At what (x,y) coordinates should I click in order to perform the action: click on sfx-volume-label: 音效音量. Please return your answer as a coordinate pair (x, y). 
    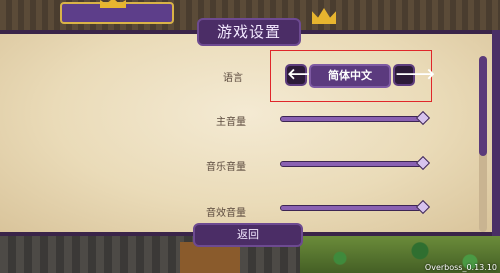
    Looking at the image, I should click on (226, 213).